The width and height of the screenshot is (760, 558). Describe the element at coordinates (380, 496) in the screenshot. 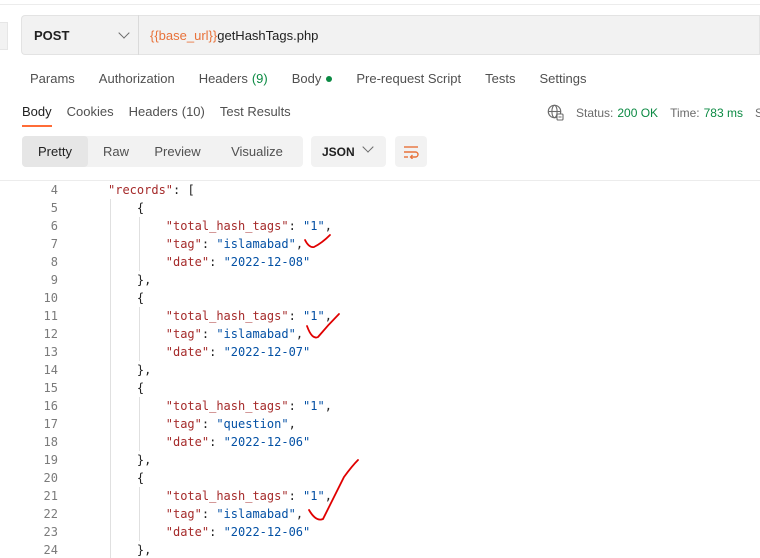

I see `code-line: 21 "total_hash_tags": "1",` at that location.